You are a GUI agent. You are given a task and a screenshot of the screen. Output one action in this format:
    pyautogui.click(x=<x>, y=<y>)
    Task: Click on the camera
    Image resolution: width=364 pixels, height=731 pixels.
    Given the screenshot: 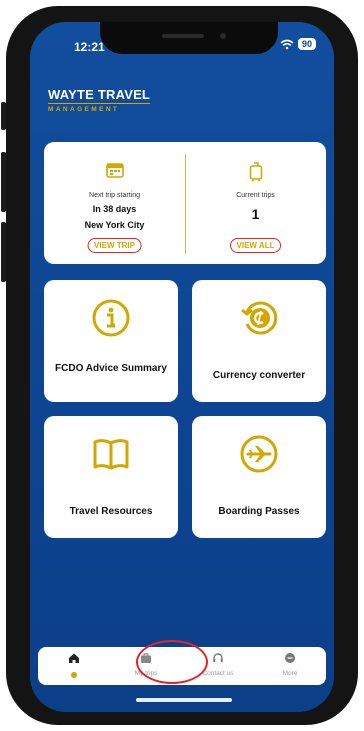 What is the action you would take?
    pyautogui.click(x=223, y=36)
    